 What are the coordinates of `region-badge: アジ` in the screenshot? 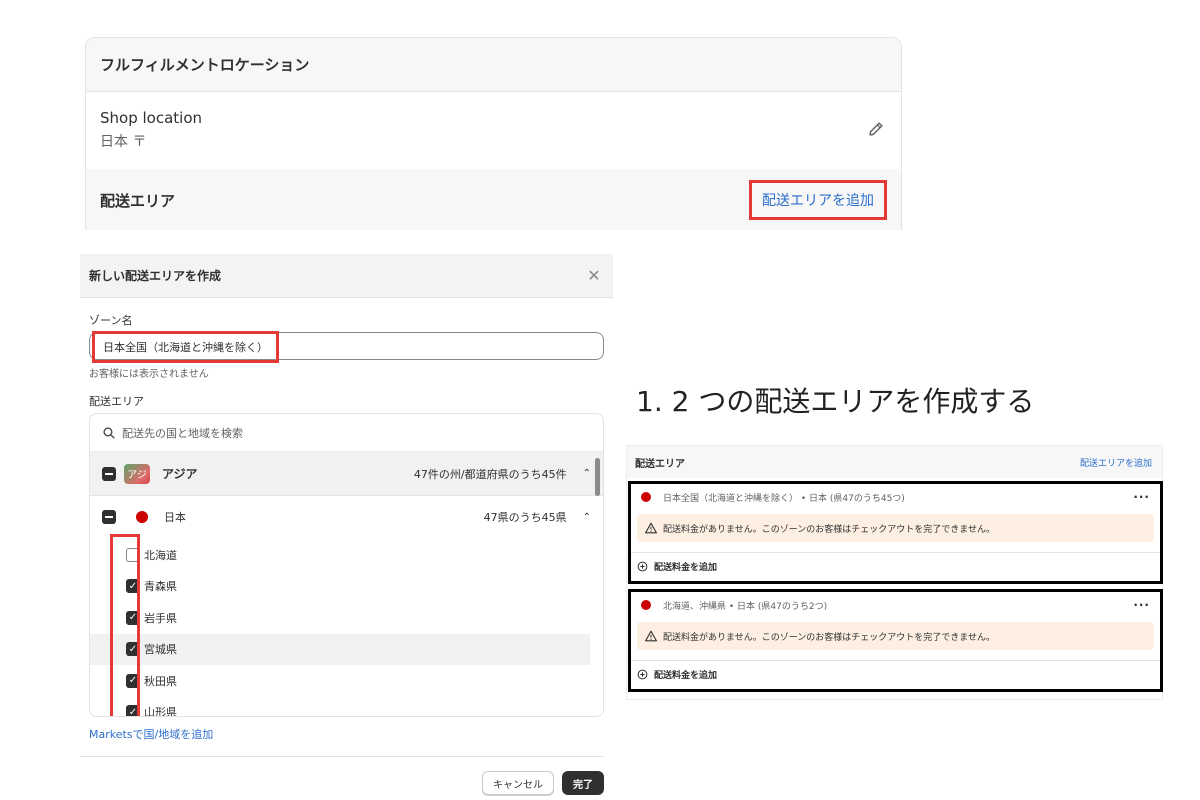 It's located at (137, 473).